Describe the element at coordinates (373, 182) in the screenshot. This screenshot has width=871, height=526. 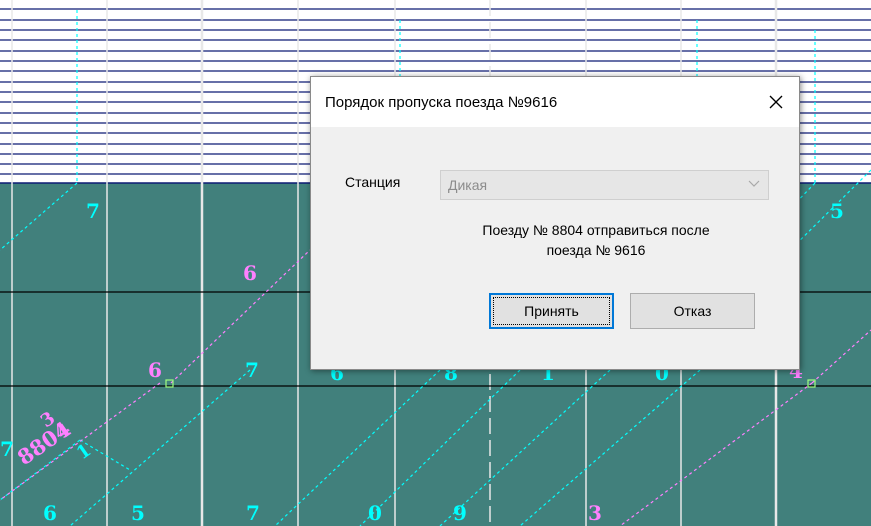
I see `station-label: Станция` at that location.